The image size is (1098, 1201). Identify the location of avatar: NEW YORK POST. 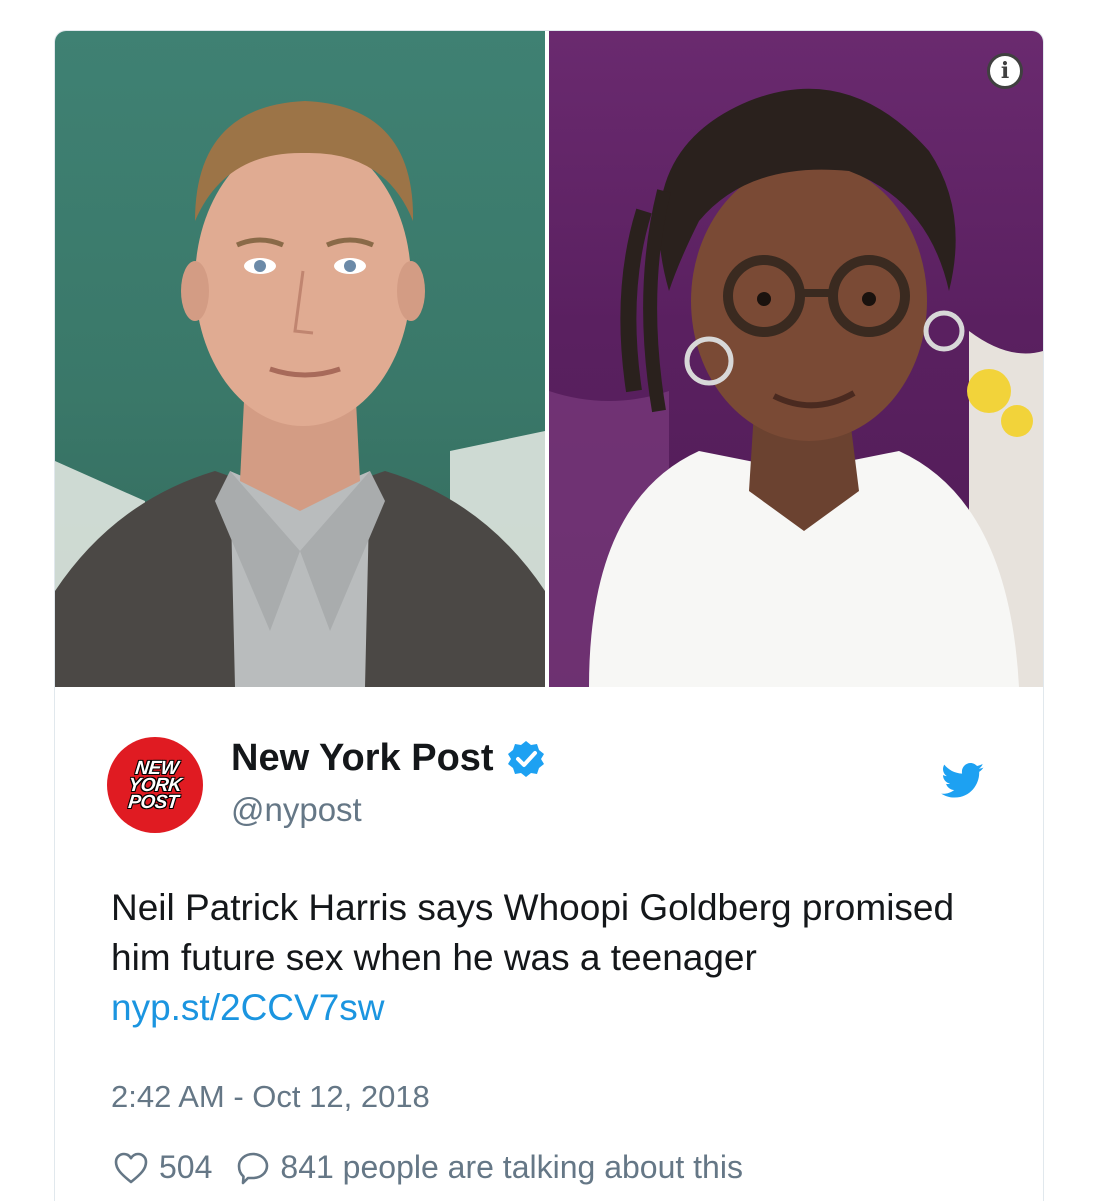
(155, 785).